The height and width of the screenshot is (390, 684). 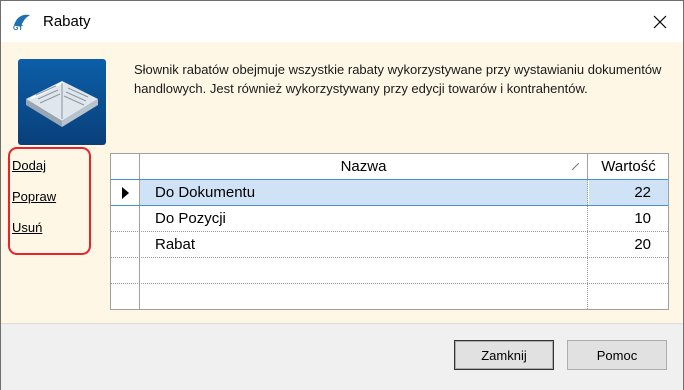 I want to click on current-row-arrow-icon, so click(x=125, y=192).